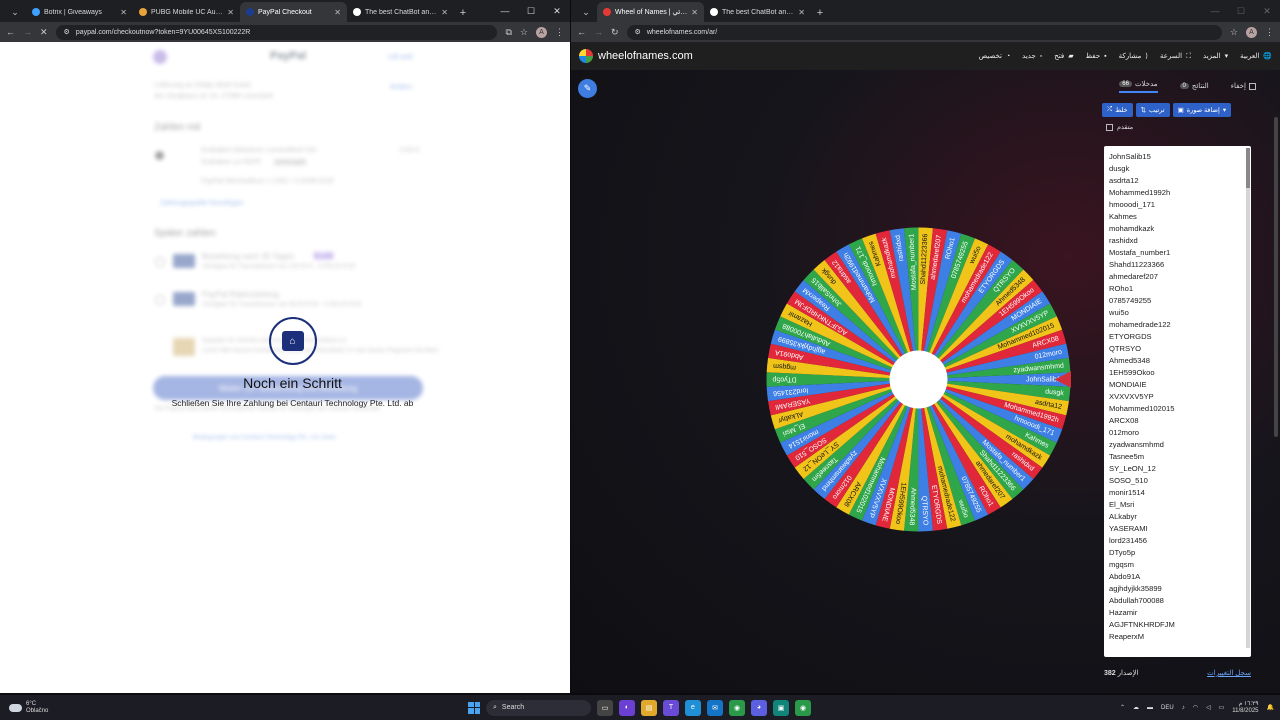 The image size is (1280, 720). What do you see at coordinates (401, 87) in the screenshot?
I see `ship-change-link: Ändern` at bounding box center [401, 87].